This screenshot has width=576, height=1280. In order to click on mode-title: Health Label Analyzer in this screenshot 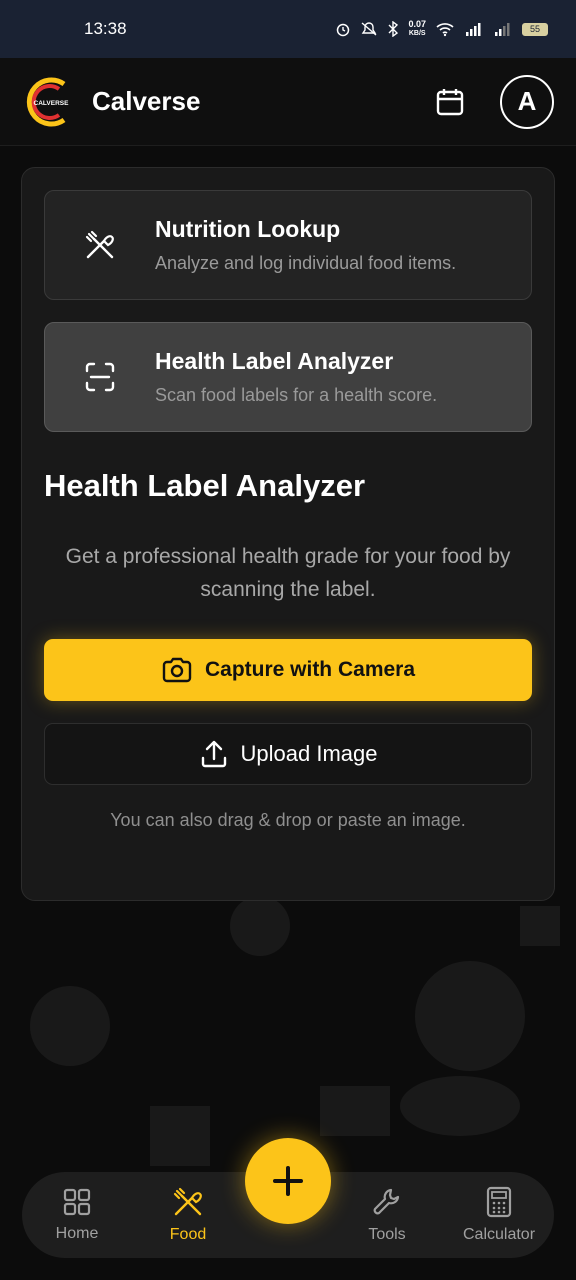, I will do `click(274, 361)`.